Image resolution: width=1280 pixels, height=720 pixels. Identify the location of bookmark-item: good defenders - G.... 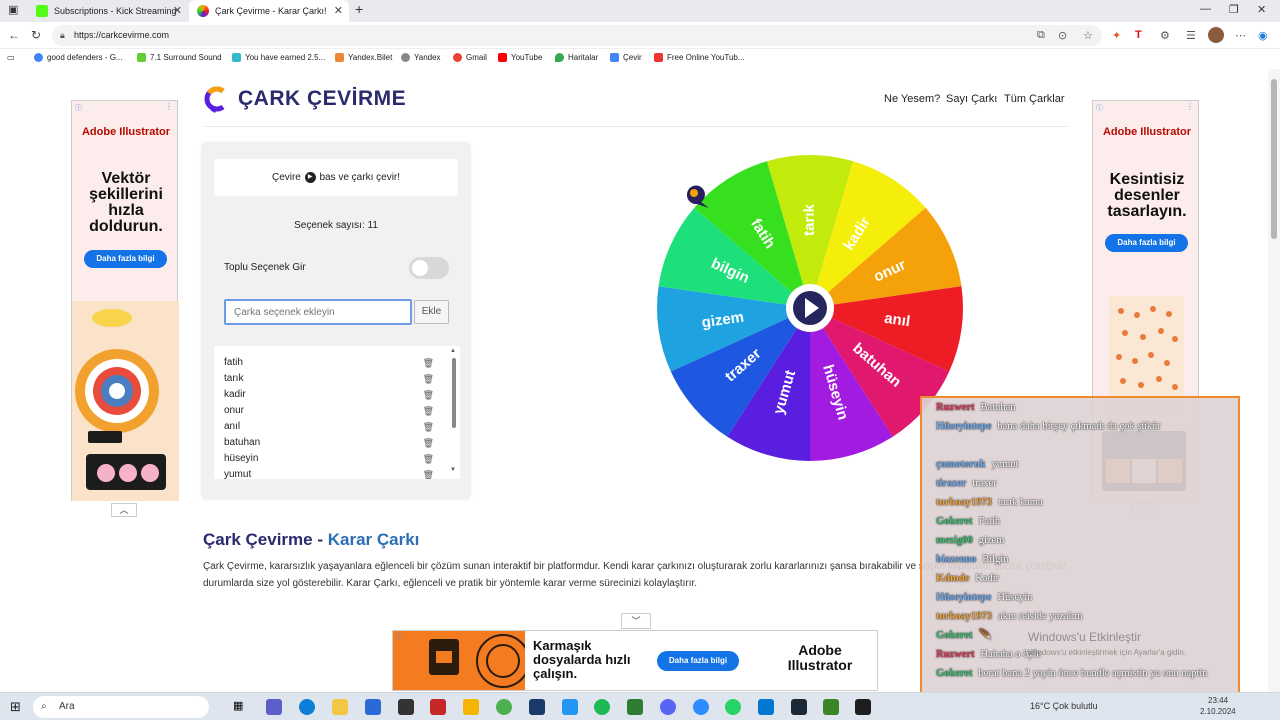
(78, 57).